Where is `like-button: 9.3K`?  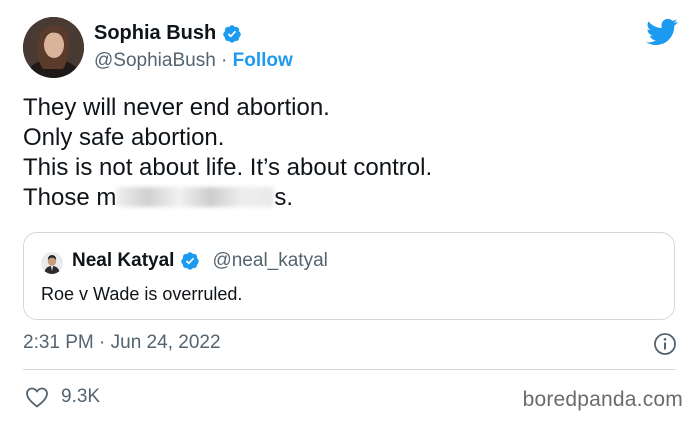
like-button: 9.3K is located at coordinates (62, 397).